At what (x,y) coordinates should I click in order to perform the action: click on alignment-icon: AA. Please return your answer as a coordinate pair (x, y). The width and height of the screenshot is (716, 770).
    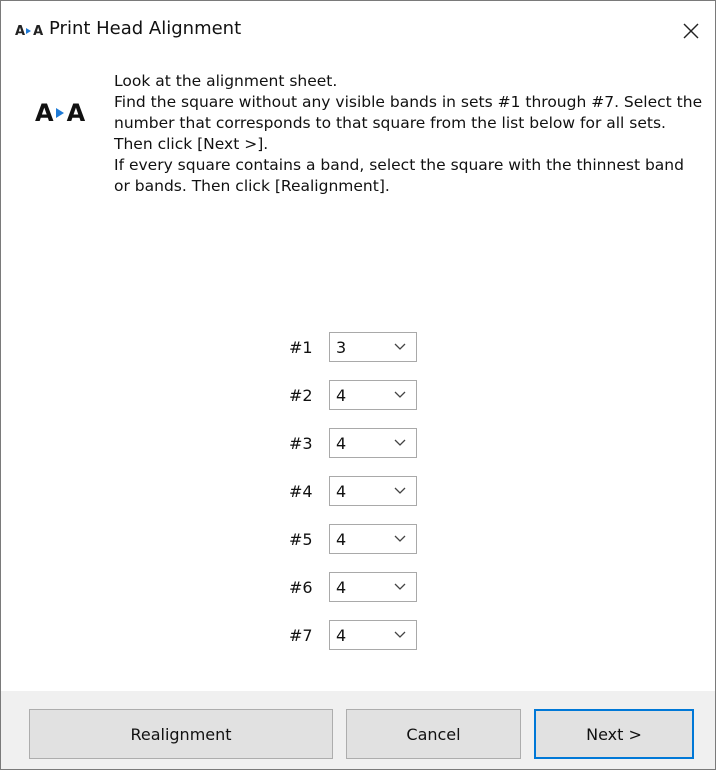
    Looking at the image, I should click on (60, 113).